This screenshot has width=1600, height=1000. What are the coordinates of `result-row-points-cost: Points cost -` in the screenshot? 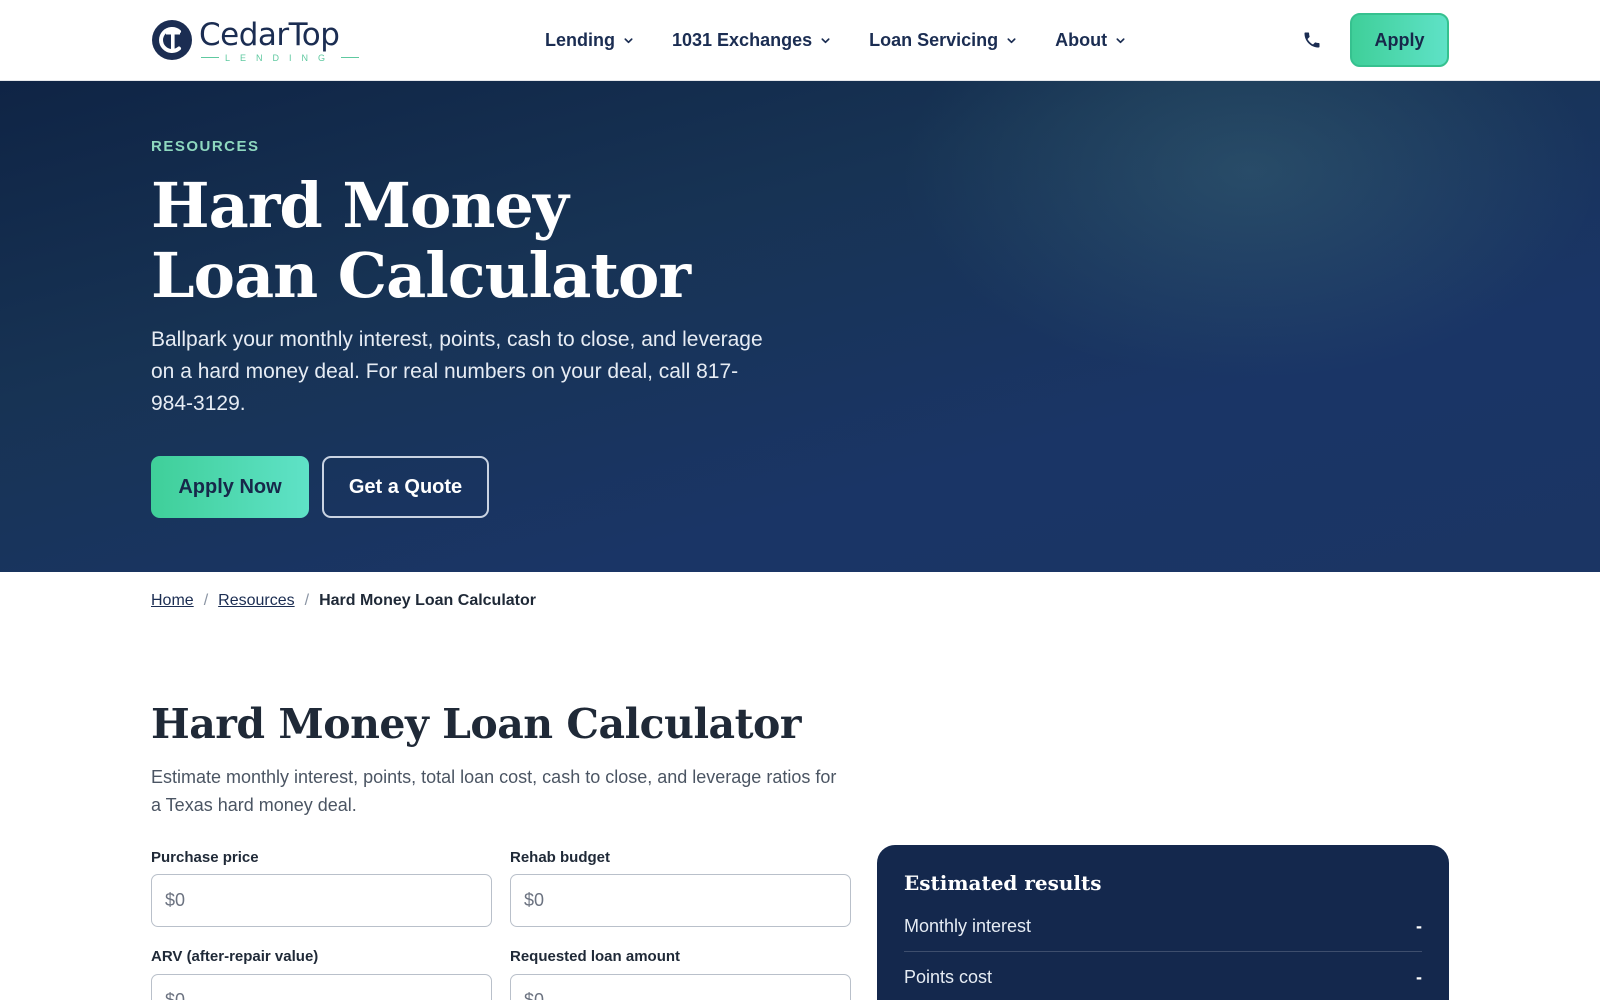 It's located at (1163, 976).